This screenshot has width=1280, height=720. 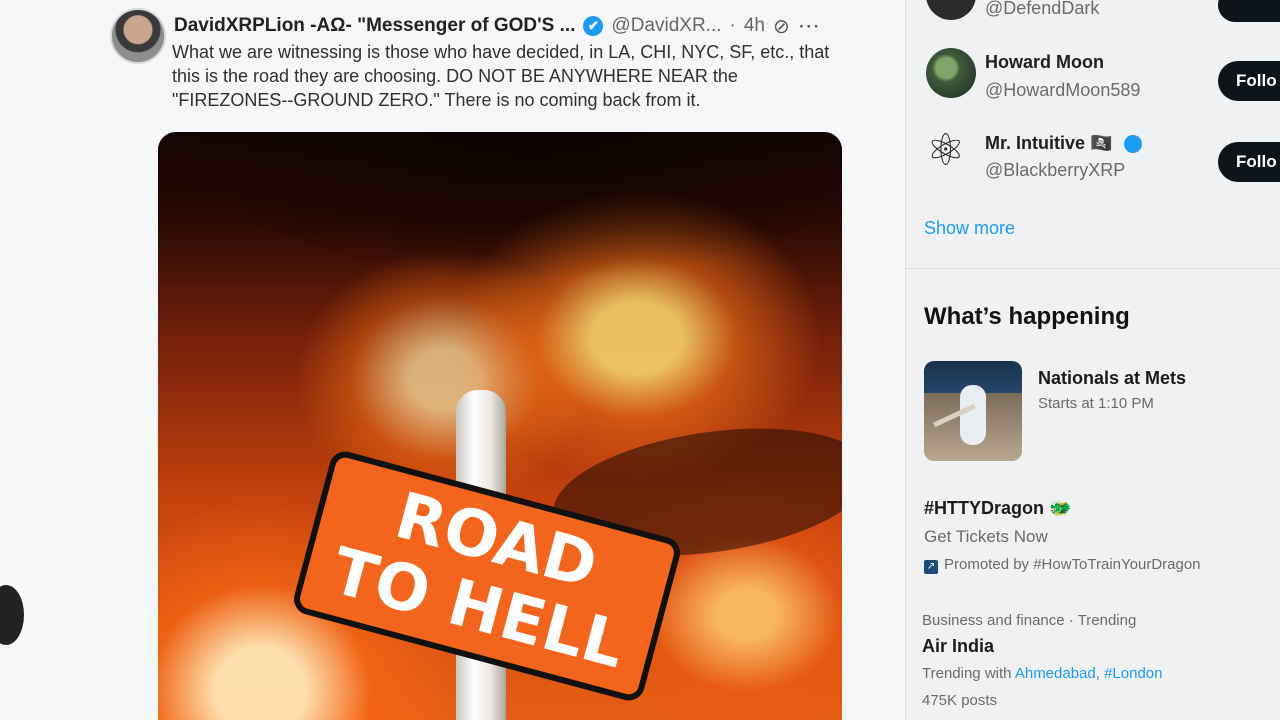 What do you see at coordinates (1112, 378) in the screenshot?
I see `event-title: Nationals at Mets` at bounding box center [1112, 378].